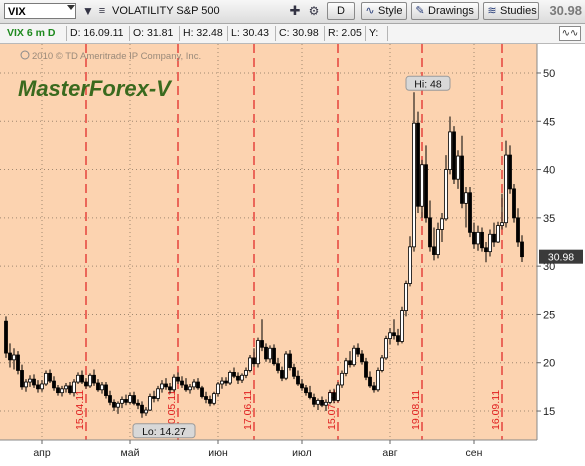 The width and height of the screenshot is (585, 466). What do you see at coordinates (102, 11) in the screenshot?
I see `symbol-lookup-icon: ≡` at bounding box center [102, 11].